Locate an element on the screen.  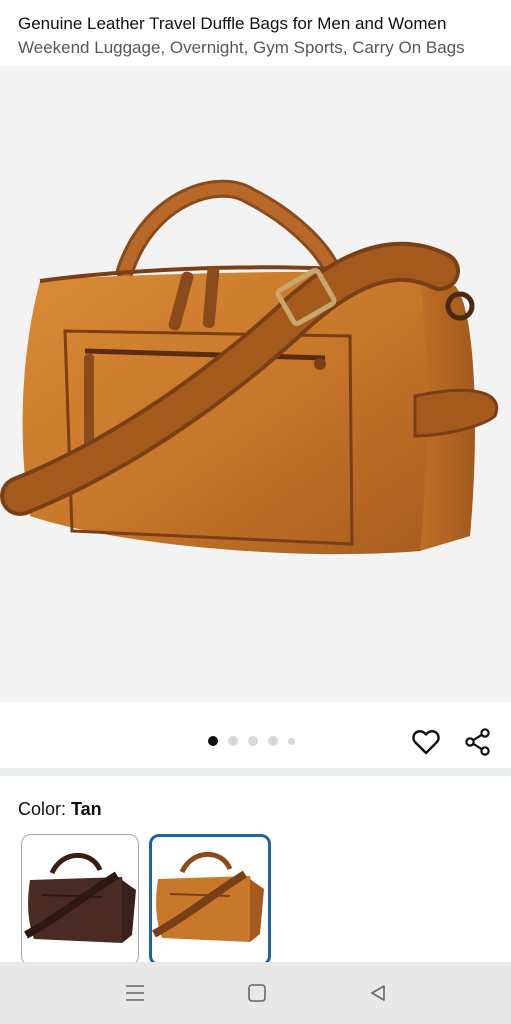
selected-color-name: Tan is located at coordinates (86, 809).